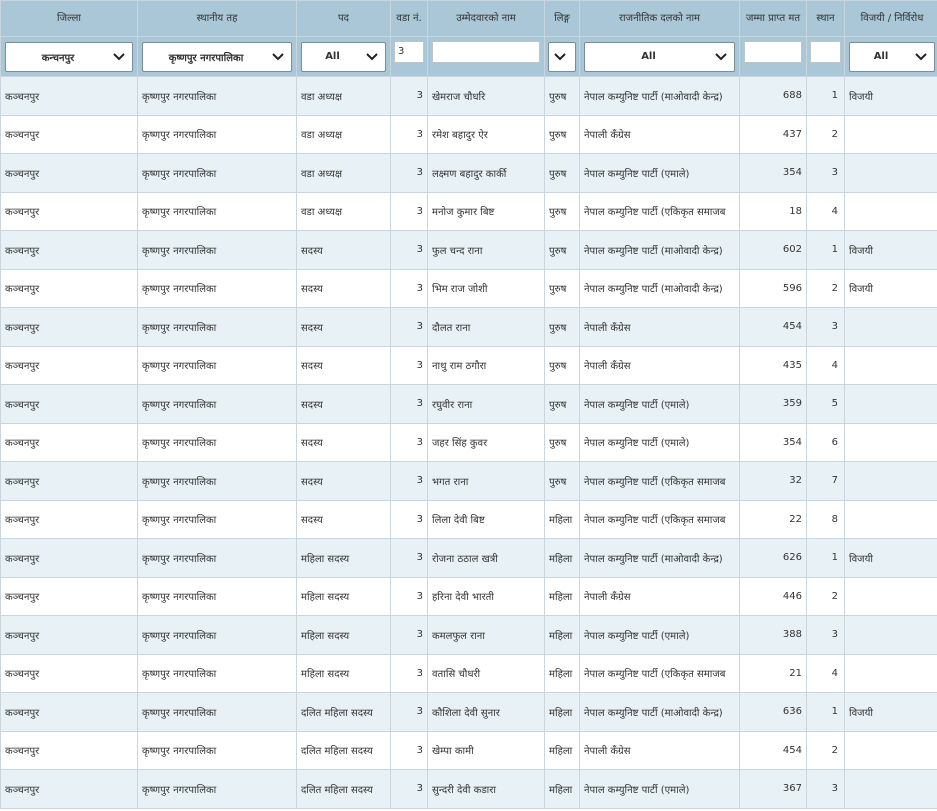  What do you see at coordinates (659, 404) in the screenshot?
I see `cell-party: नेपाल कम्युनिष्ट पार्टी (एमाले)` at bounding box center [659, 404].